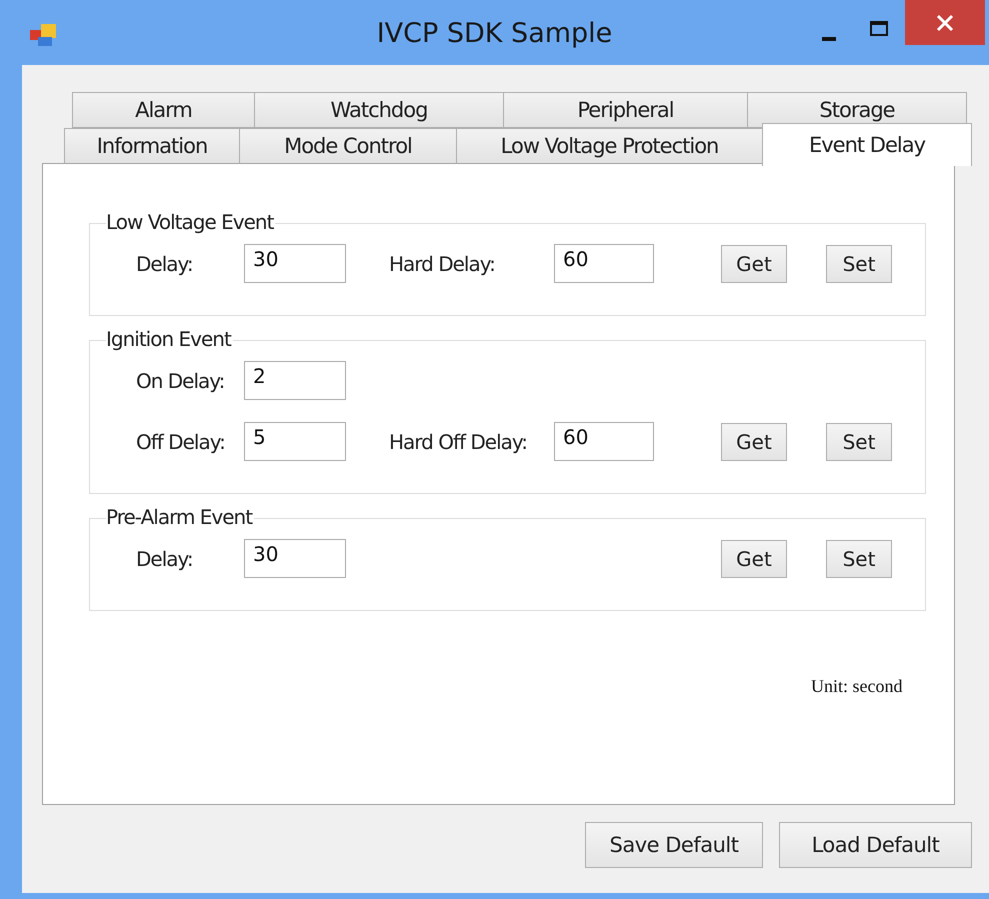  What do you see at coordinates (181, 380) in the screenshot?
I see `field-label: On Delay:` at bounding box center [181, 380].